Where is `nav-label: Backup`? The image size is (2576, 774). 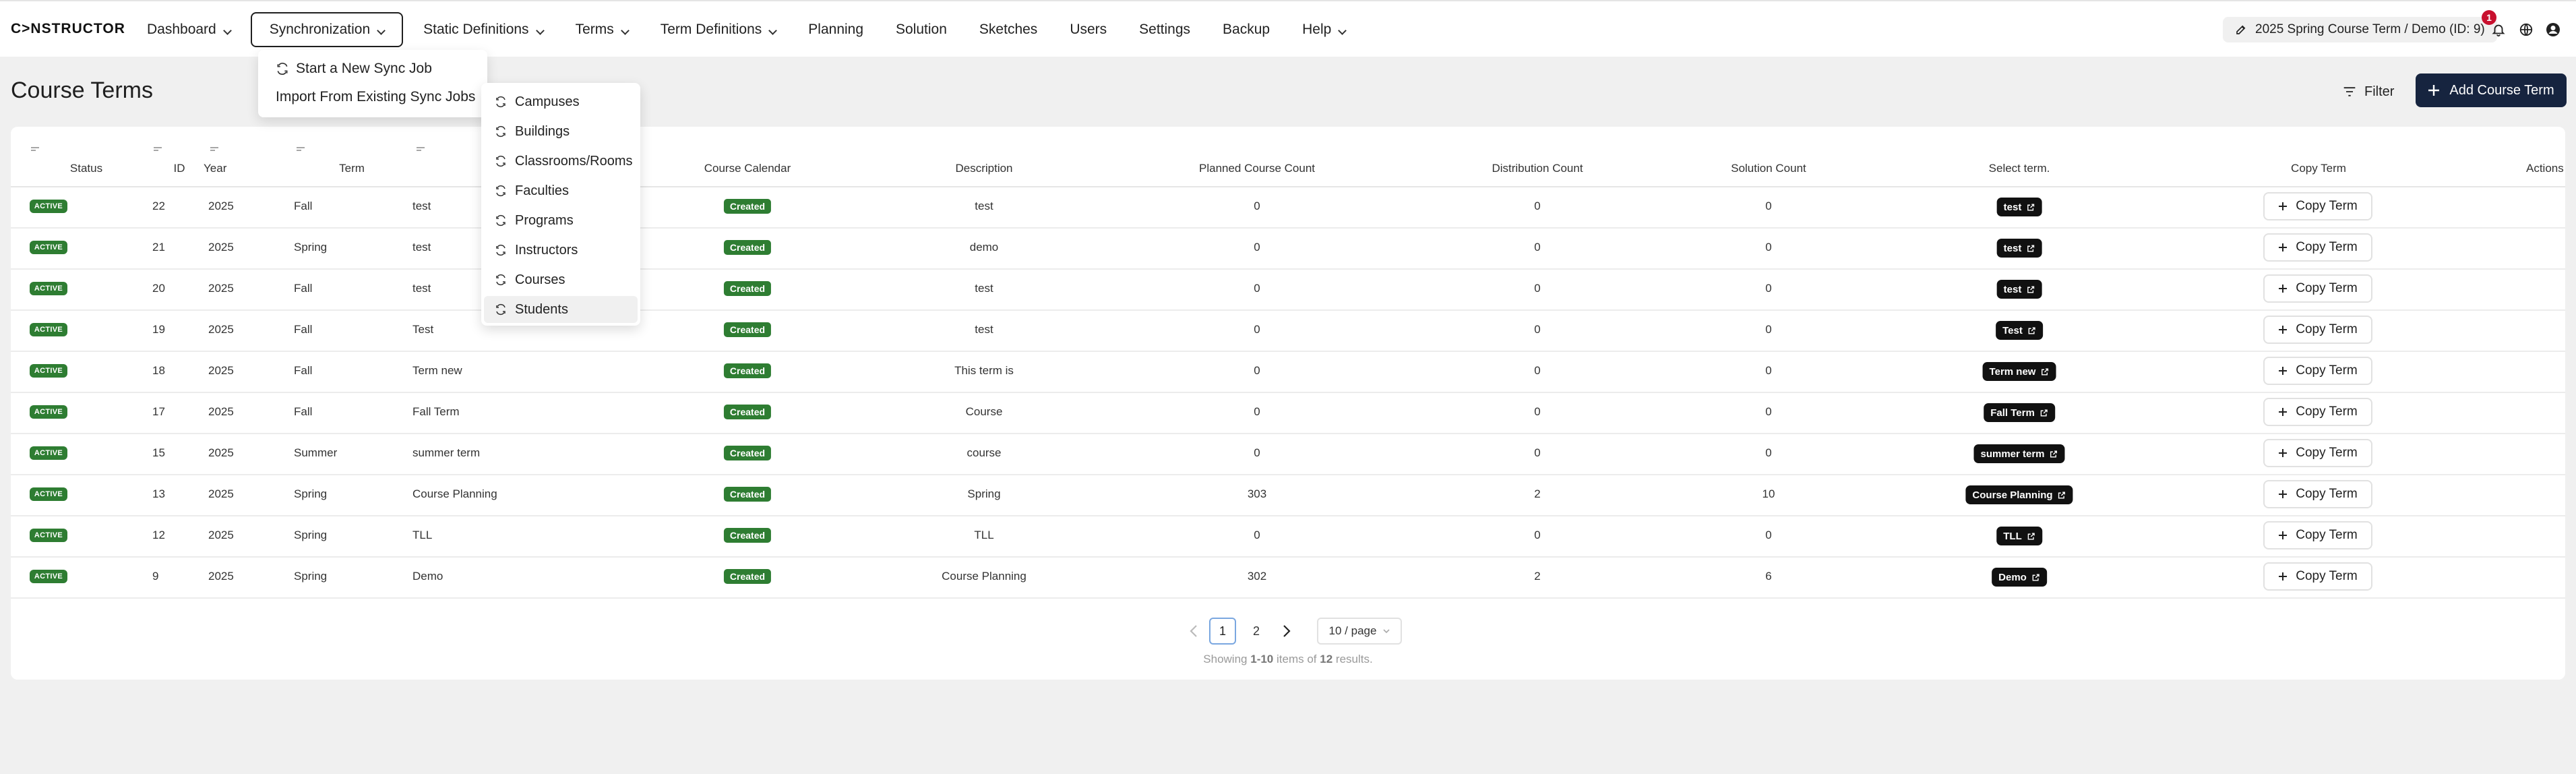
nav-label: Backup is located at coordinates (1247, 29).